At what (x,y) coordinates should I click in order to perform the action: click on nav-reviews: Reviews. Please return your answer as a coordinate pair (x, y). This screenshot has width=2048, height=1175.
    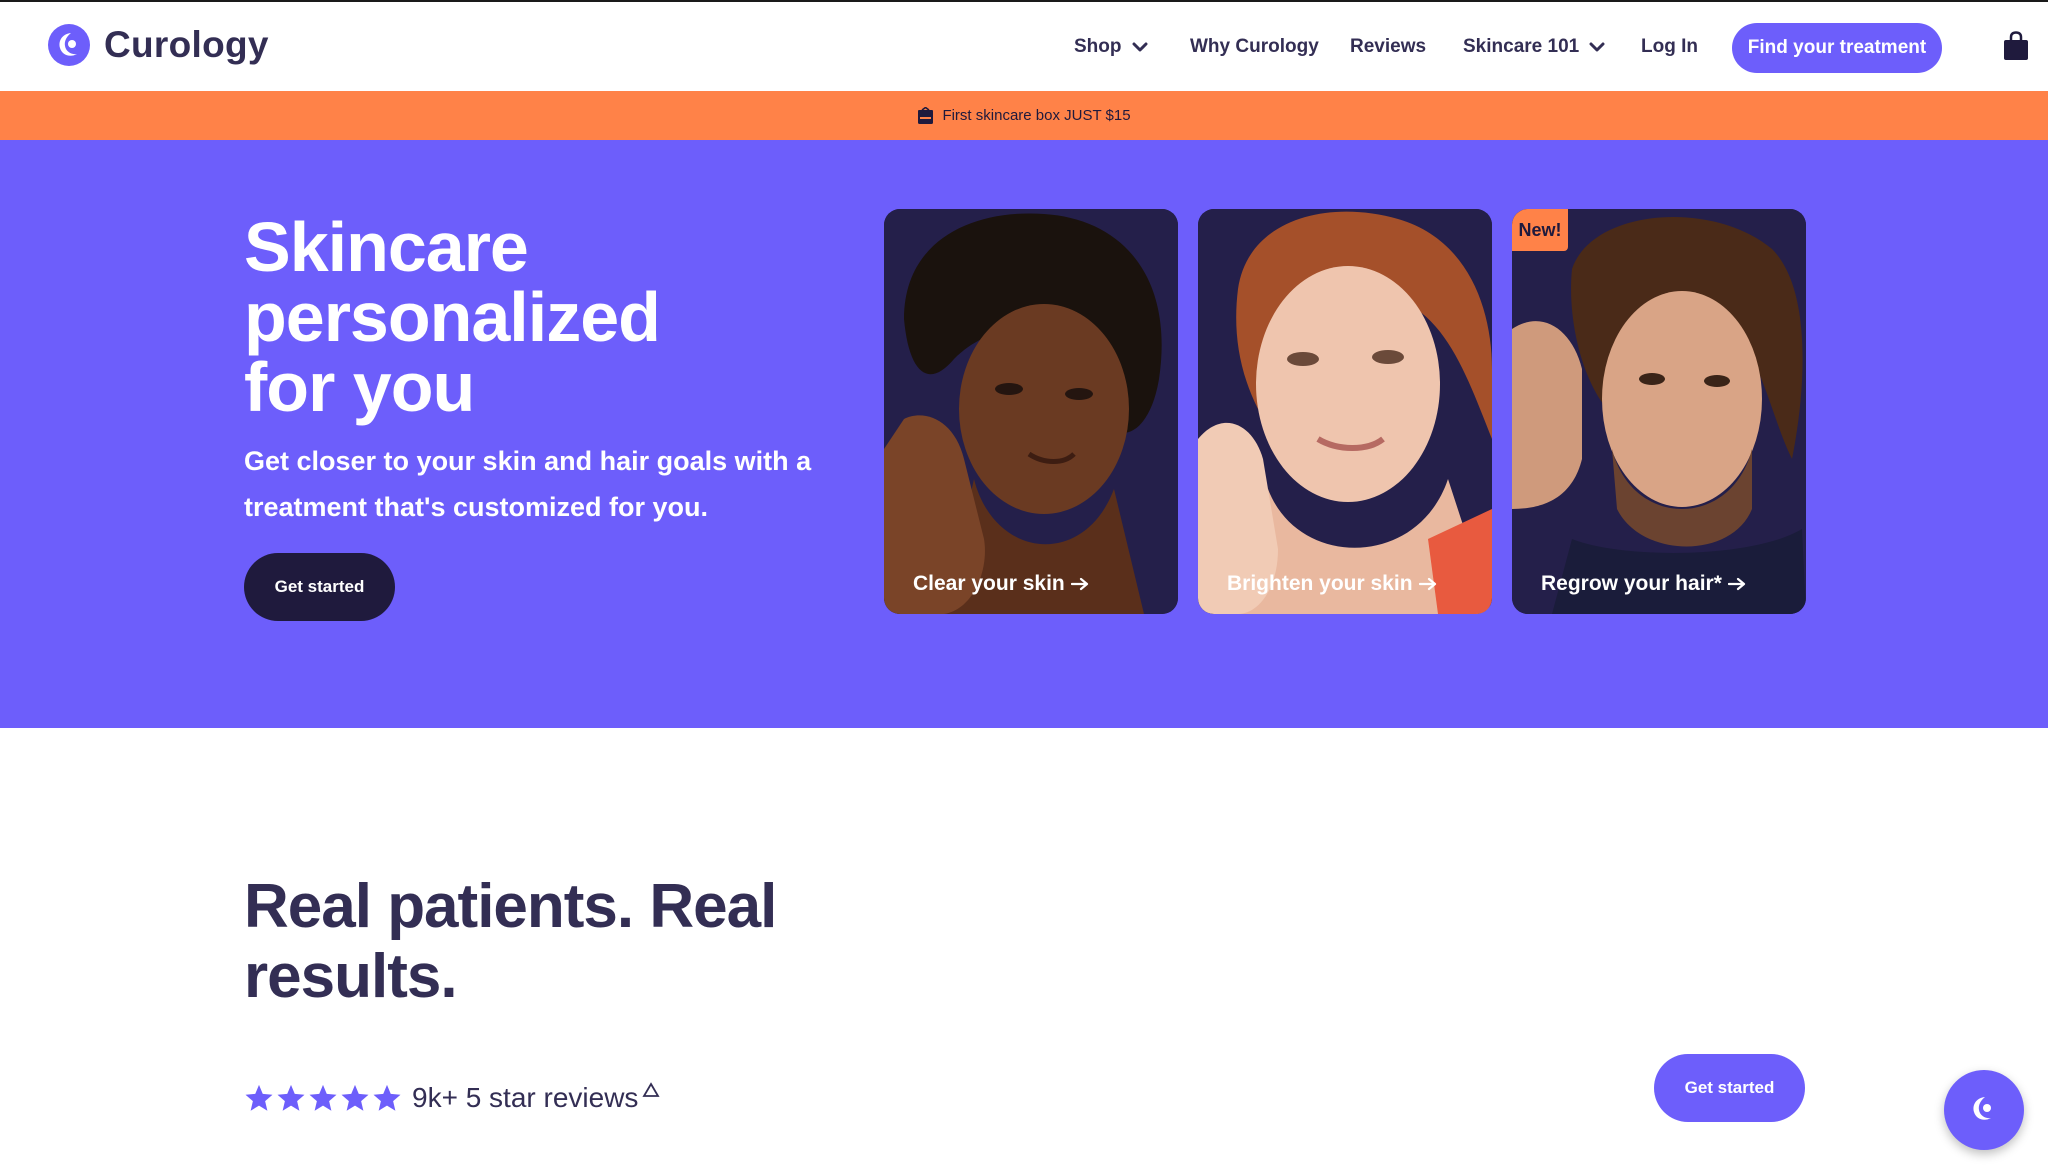
    Looking at the image, I should click on (1388, 47).